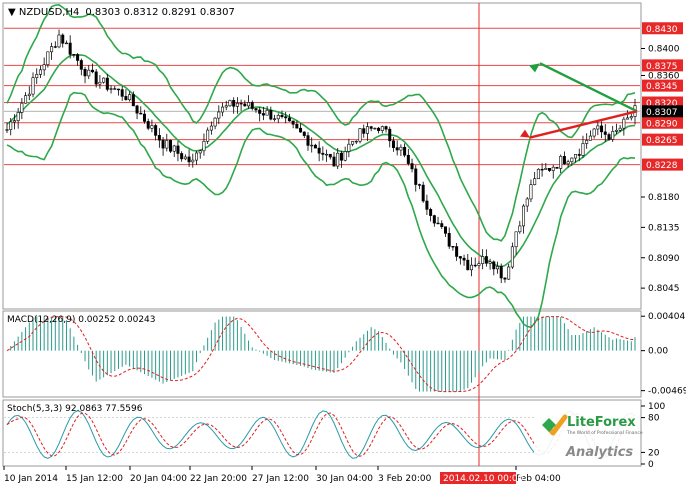 This screenshot has width=686, height=494. I want to click on price-tick-label: 0.8090, so click(664, 259).